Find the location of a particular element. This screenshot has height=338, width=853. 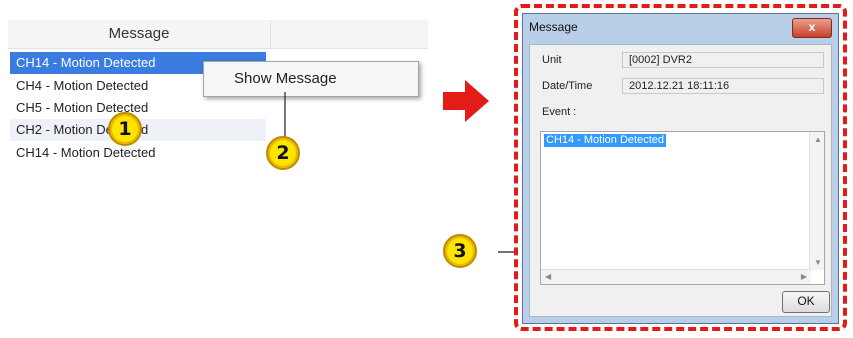

close-icon: x is located at coordinates (812, 27).